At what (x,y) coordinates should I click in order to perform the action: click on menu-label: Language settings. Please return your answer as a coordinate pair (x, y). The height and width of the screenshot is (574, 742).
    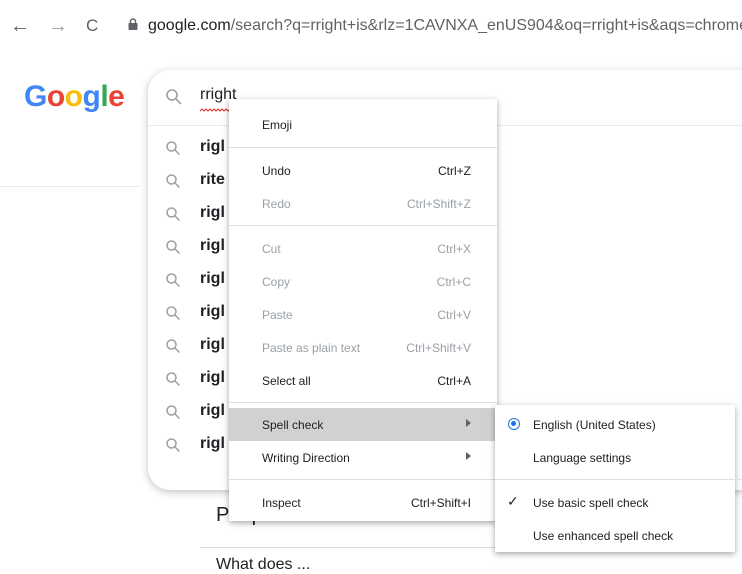
    Looking at the image, I should click on (582, 458).